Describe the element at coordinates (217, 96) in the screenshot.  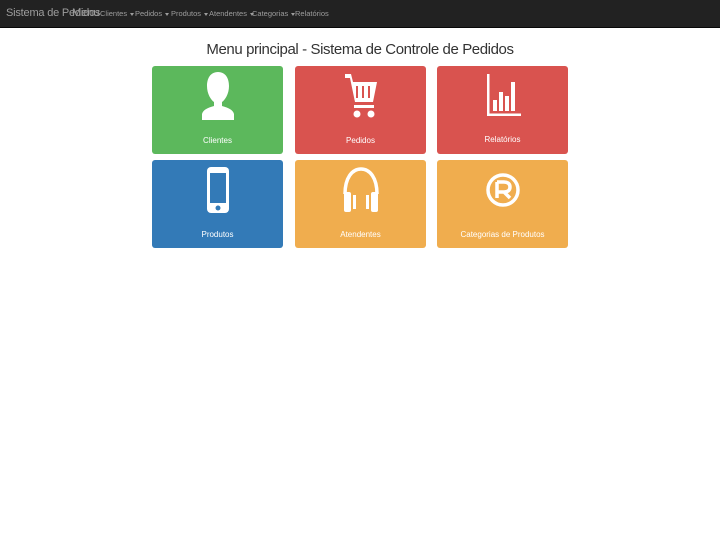
I see `user-icon` at that location.